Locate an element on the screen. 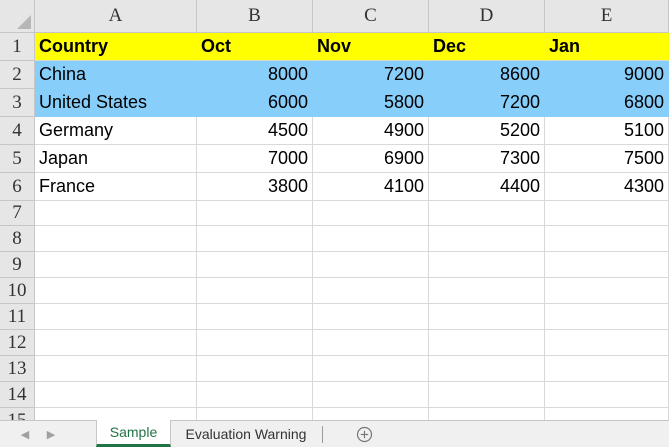 Image resolution: width=669 pixels, height=447 pixels. cell-a12 is located at coordinates (116, 343).